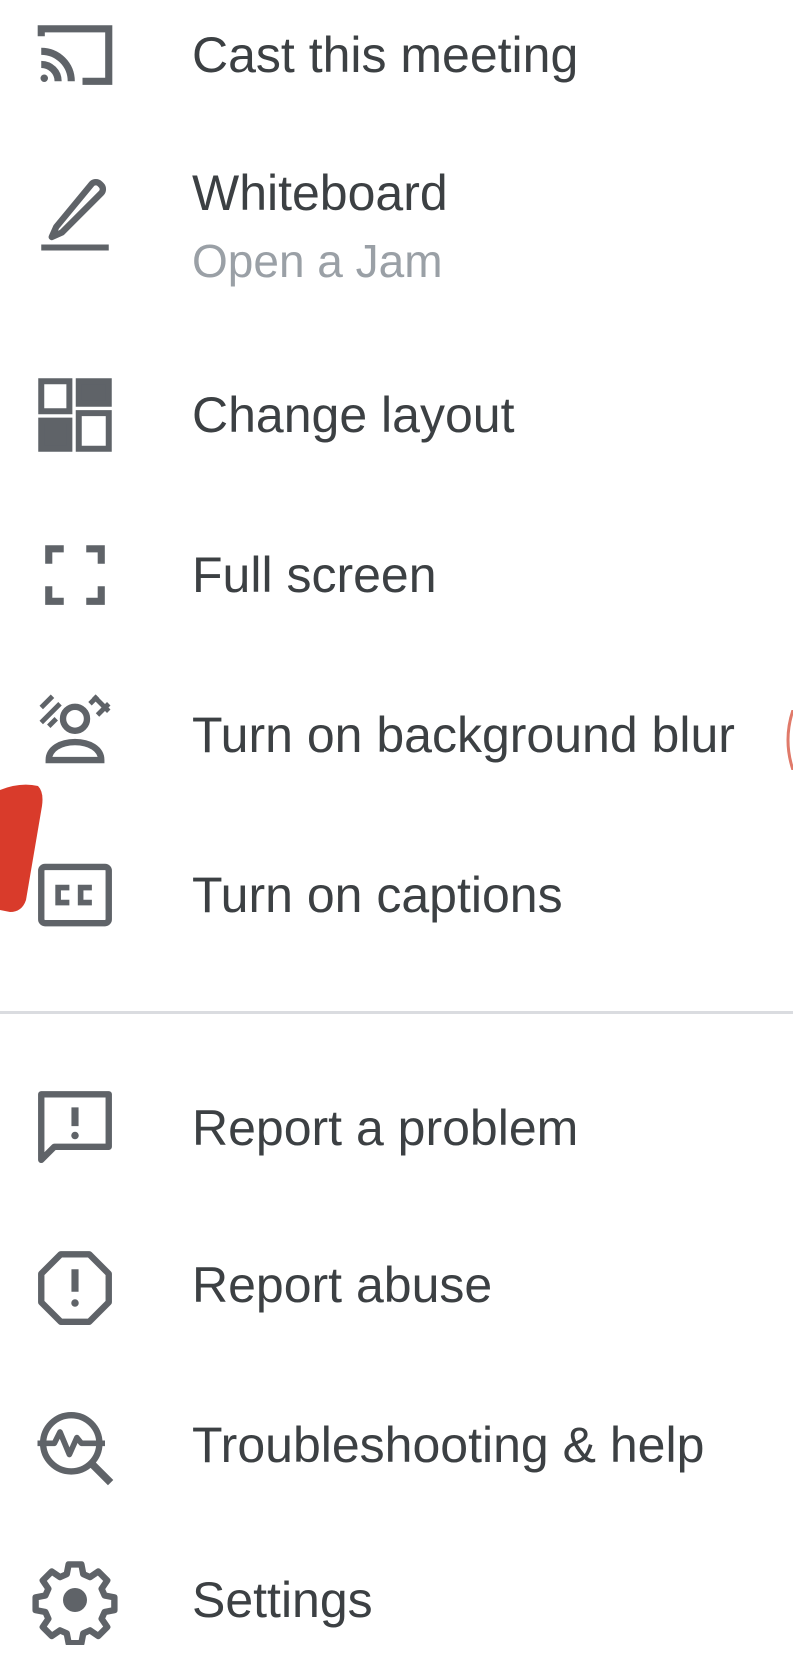 This screenshot has height=1653, width=793. I want to click on menu-item-sublabel: Open a Jam, so click(317, 261).